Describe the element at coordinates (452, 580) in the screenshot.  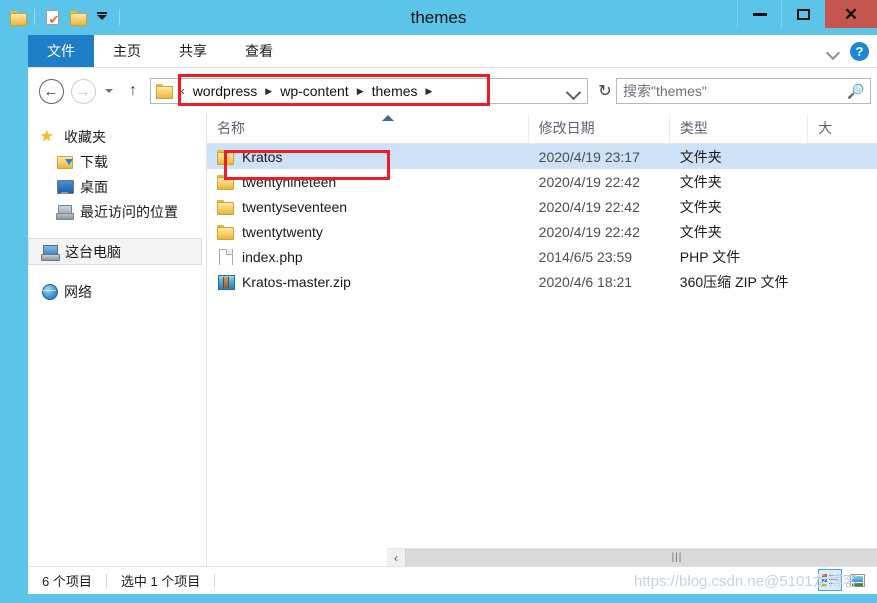
I see `status-bar: 6 个项目 选中 1 个项目` at that location.